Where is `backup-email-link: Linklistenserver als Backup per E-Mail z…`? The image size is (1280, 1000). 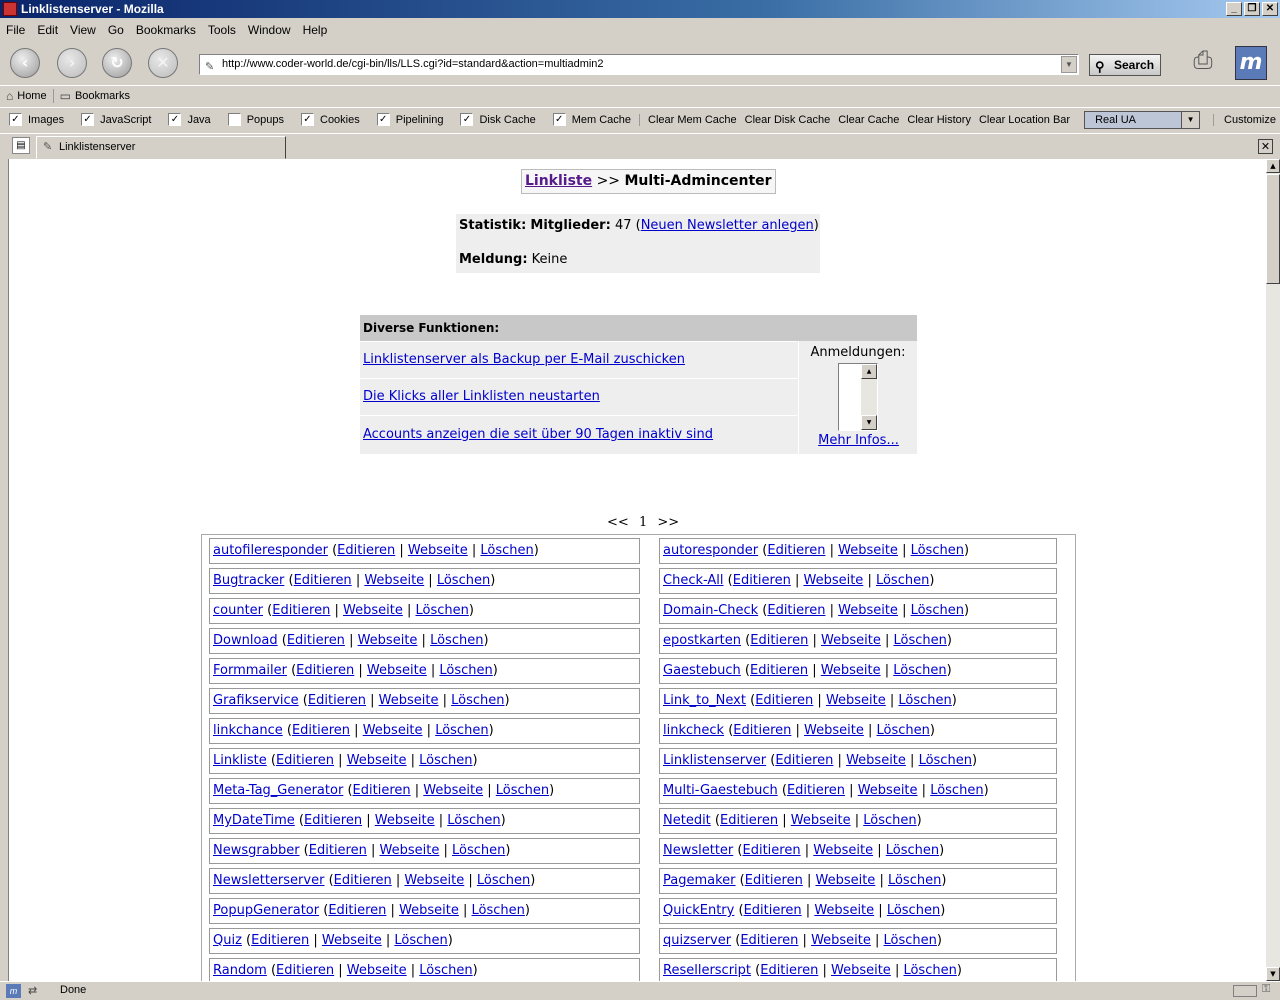 backup-email-link: Linklistenserver als Backup per E-Mail z… is located at coordinates (524, 359).